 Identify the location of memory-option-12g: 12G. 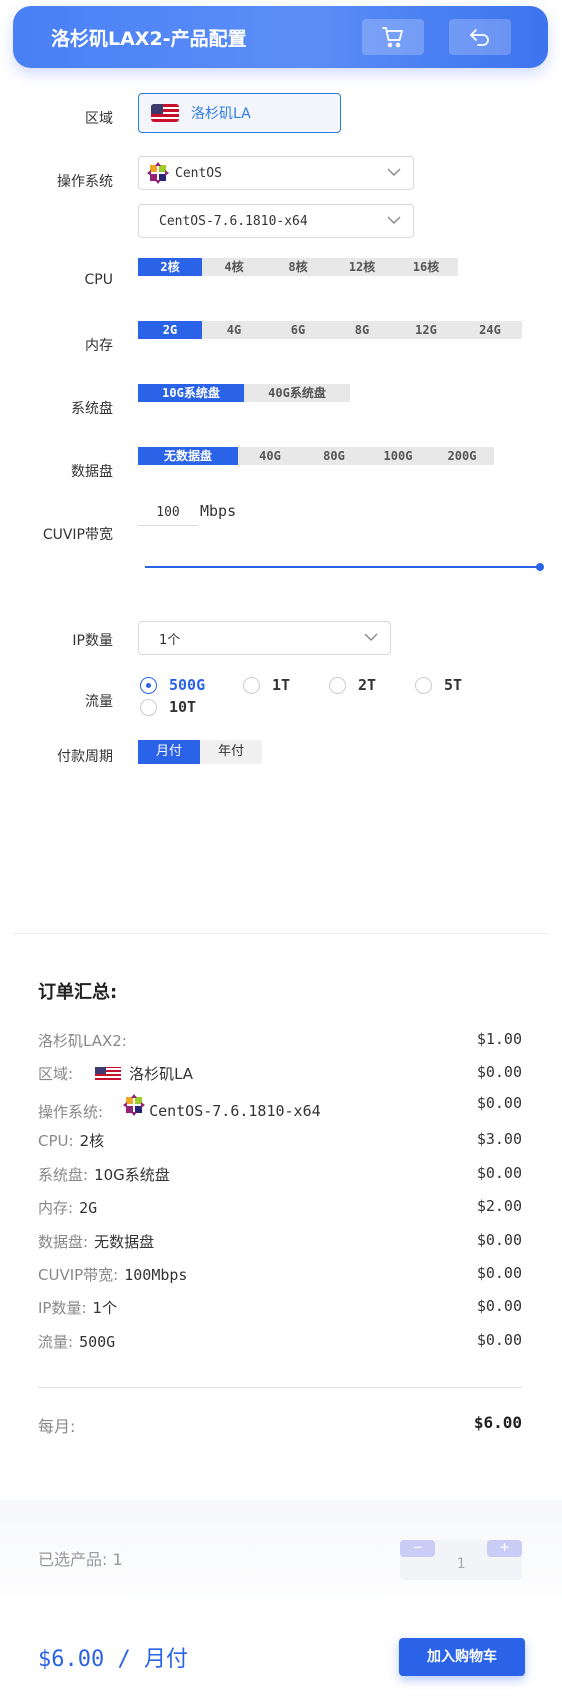
(426, 330).